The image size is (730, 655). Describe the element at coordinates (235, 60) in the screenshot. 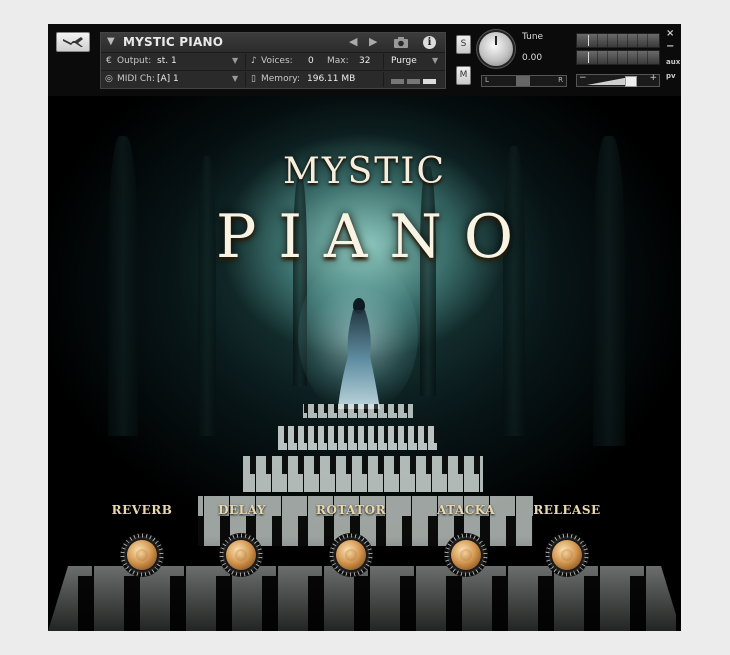

I see `output-dropdown-arrow-icon: ▼` at that location.